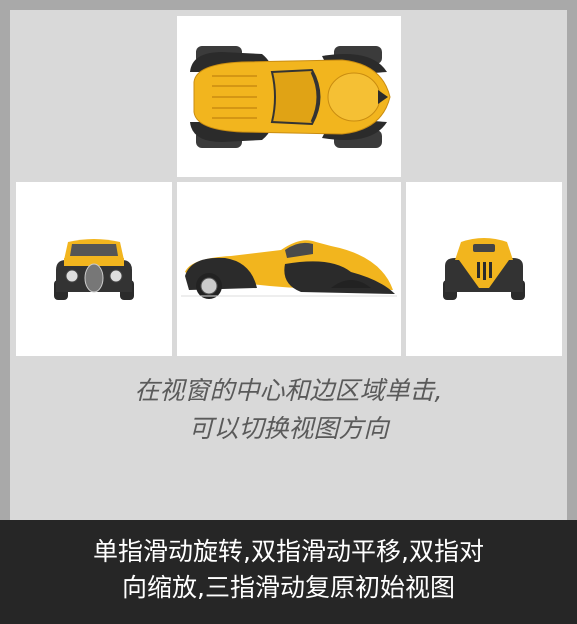 This screenshot has width=577, height=624. What do you see at coordinates (288, 428) in the screenshot?
I see `hint-line-2: 可以切换视图方向` at bounding box center [288, 428].